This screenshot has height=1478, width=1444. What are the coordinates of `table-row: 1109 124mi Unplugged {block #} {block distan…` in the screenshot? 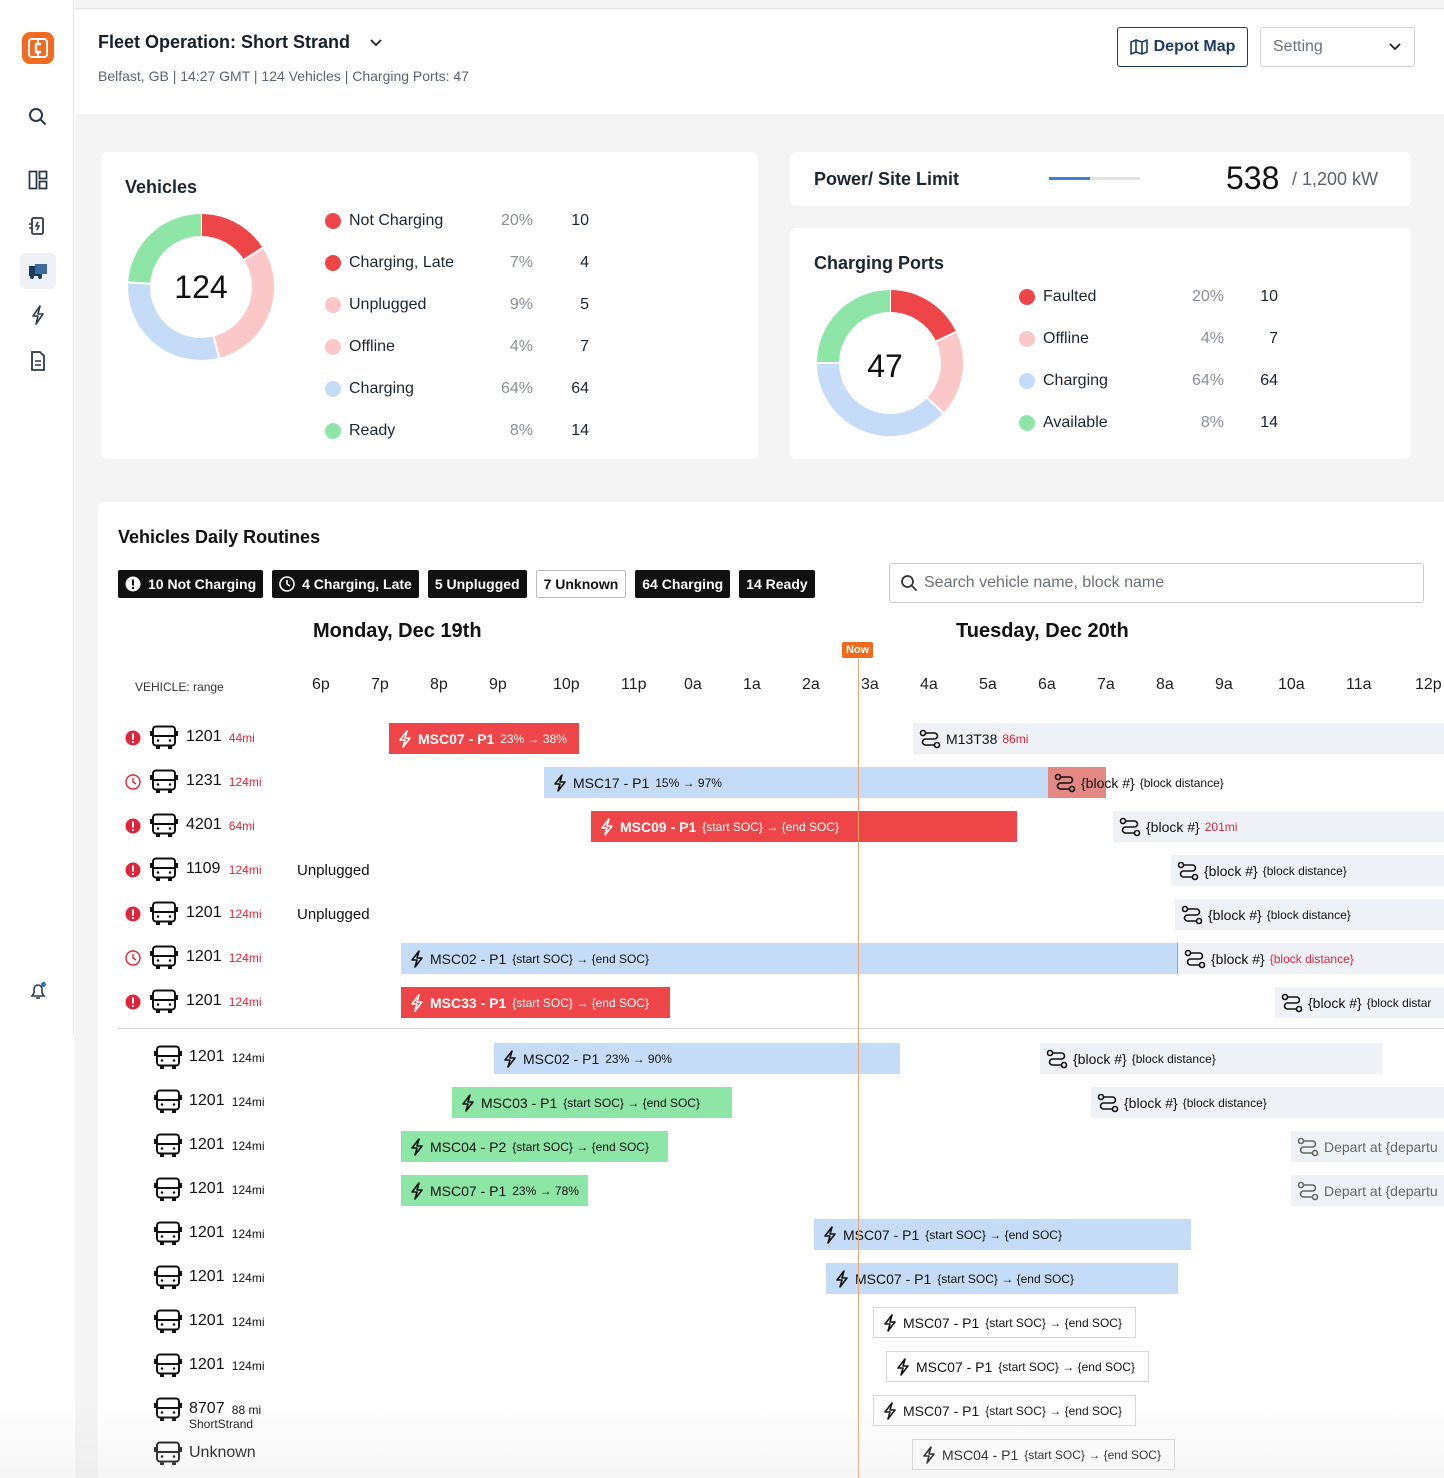 It's located at (771, 870).